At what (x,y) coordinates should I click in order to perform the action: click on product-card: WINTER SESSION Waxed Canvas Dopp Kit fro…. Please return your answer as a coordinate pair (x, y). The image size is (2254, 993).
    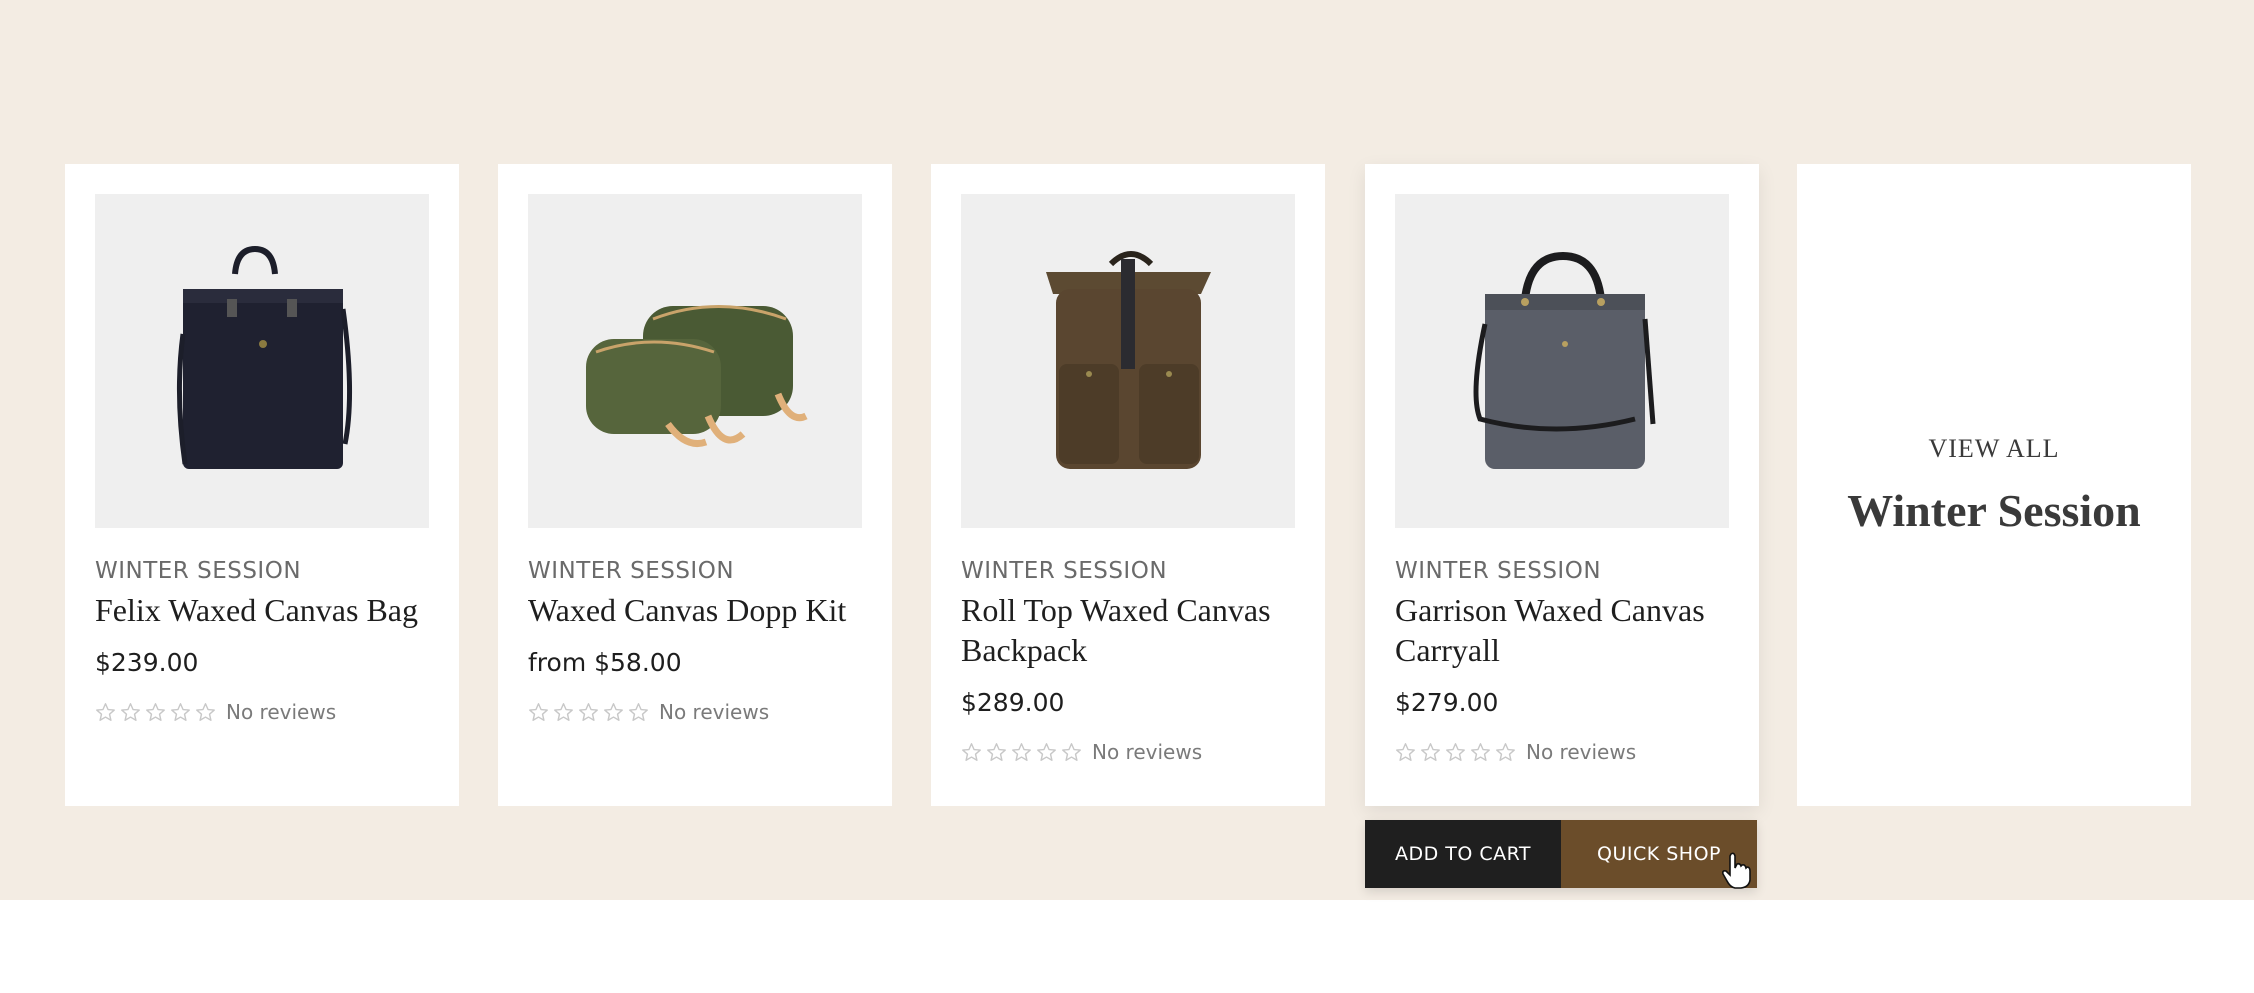
    Looking at the image, I should click on (695, 485).